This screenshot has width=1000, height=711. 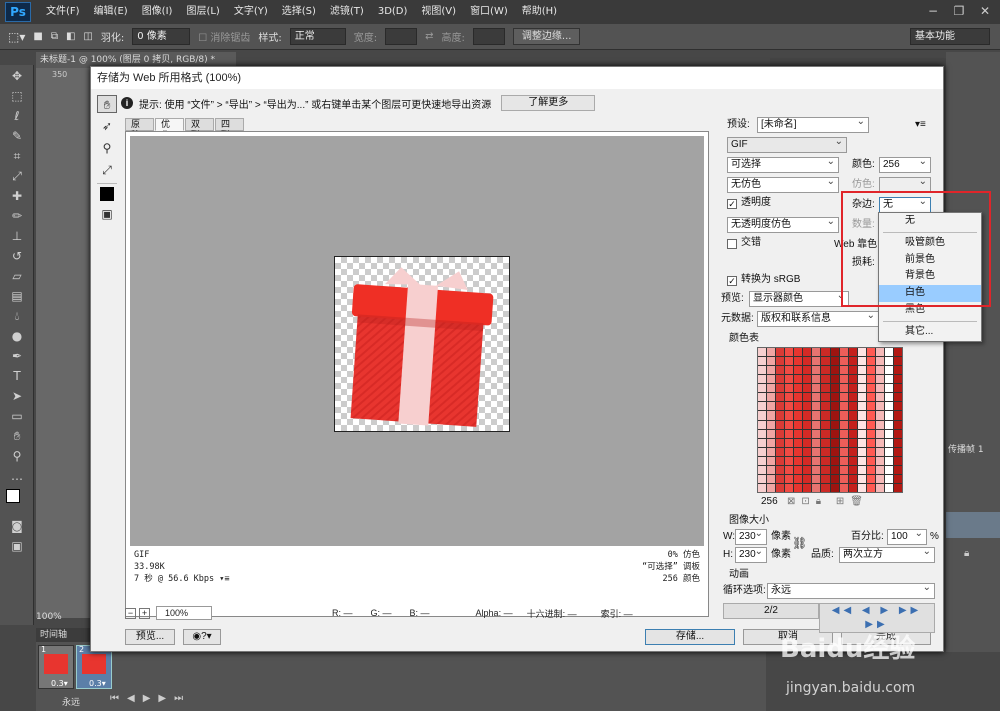 What do you see at coordinates (17, 416) in the screenshot?
I see `shape-tool-icon: ▭` at bounding box center [17, 416].